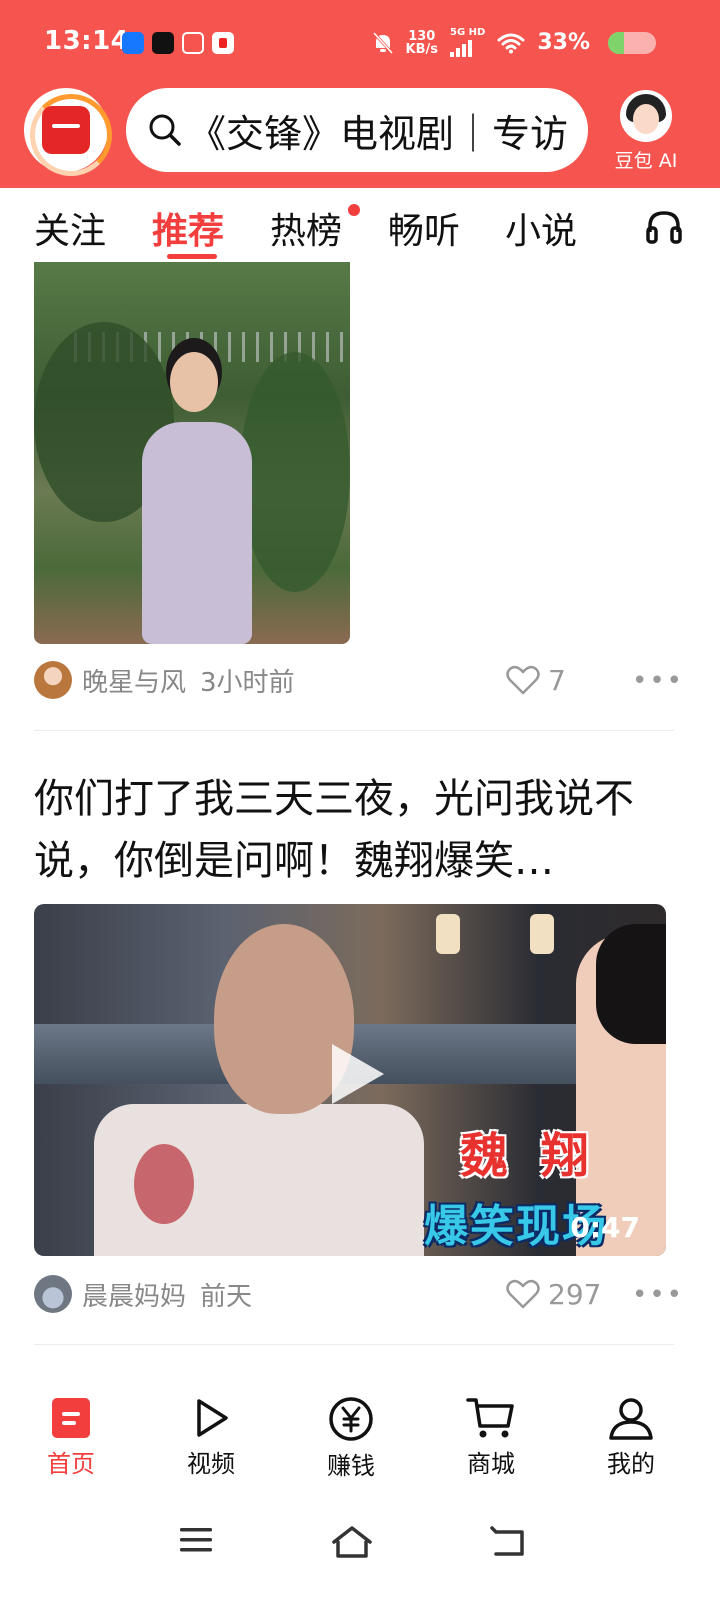 The height and width of the screenshot is (1608, 720). What do you see at coordinates (461, 48) in the screenshot?
I see `signal-bars-icon` at bounding box center [461, 48].